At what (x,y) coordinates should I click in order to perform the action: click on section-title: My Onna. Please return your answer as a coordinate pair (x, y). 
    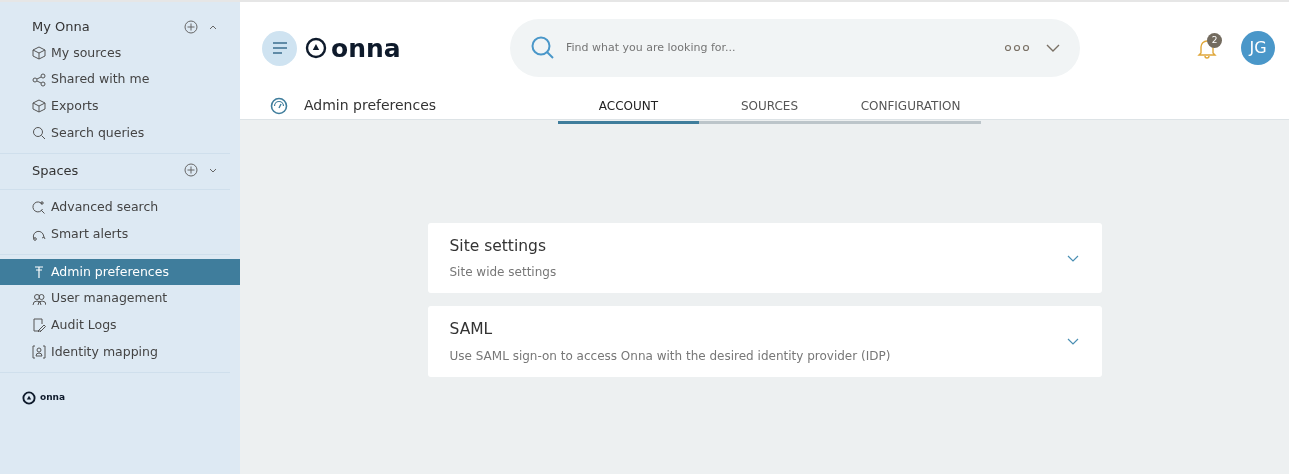
    Looking at the image, I should click on (61, 27).